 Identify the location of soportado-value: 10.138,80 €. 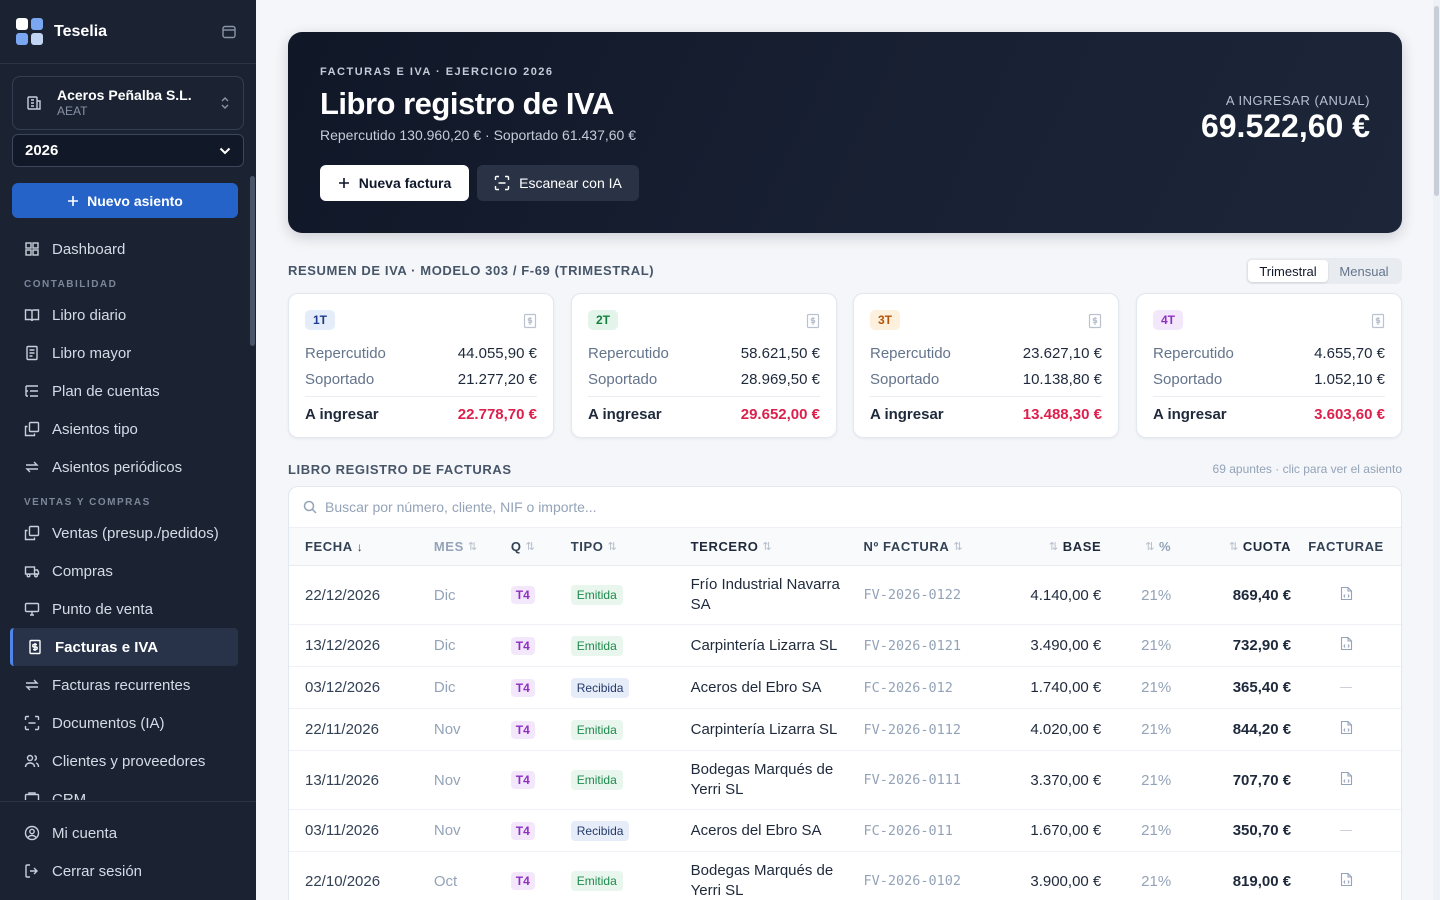
(1062, 379).